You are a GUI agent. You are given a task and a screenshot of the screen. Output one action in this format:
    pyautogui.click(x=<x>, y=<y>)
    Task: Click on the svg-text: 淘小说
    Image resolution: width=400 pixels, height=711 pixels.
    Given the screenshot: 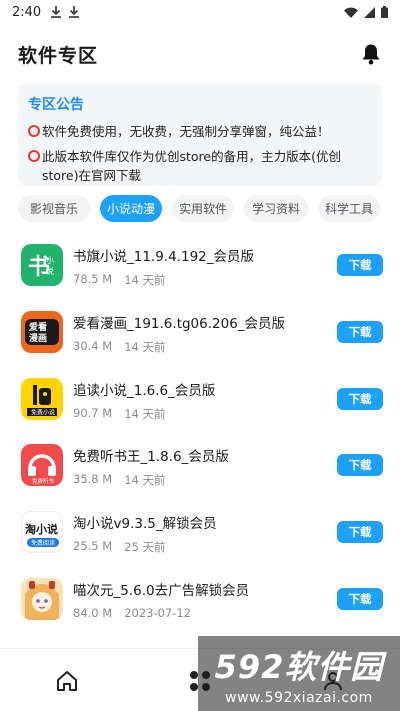 What is the action you would take?
    pyautogui.click(x=41, y=529)
    